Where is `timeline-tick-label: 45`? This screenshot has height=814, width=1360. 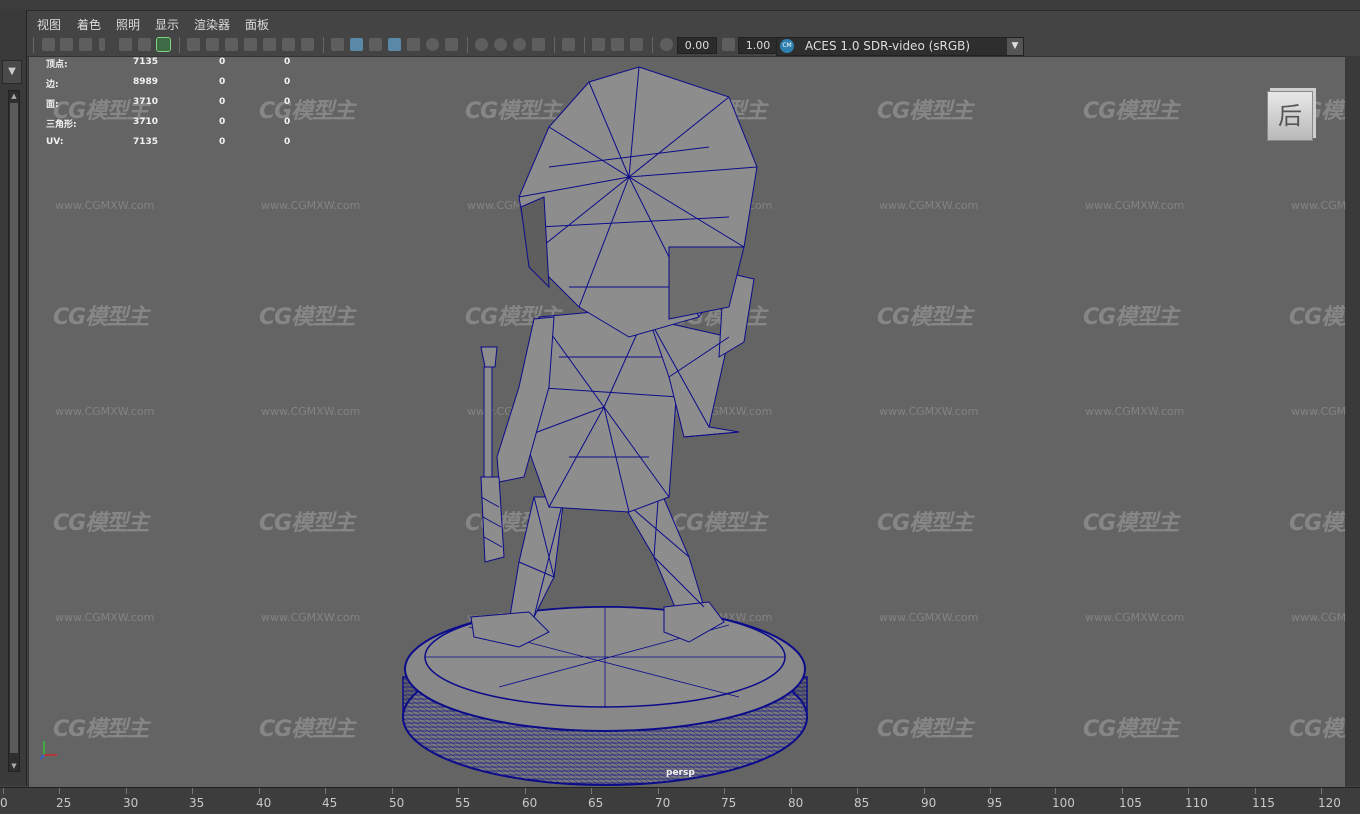 timeline-tick-label: 45 is located at coordinates (330, 803).